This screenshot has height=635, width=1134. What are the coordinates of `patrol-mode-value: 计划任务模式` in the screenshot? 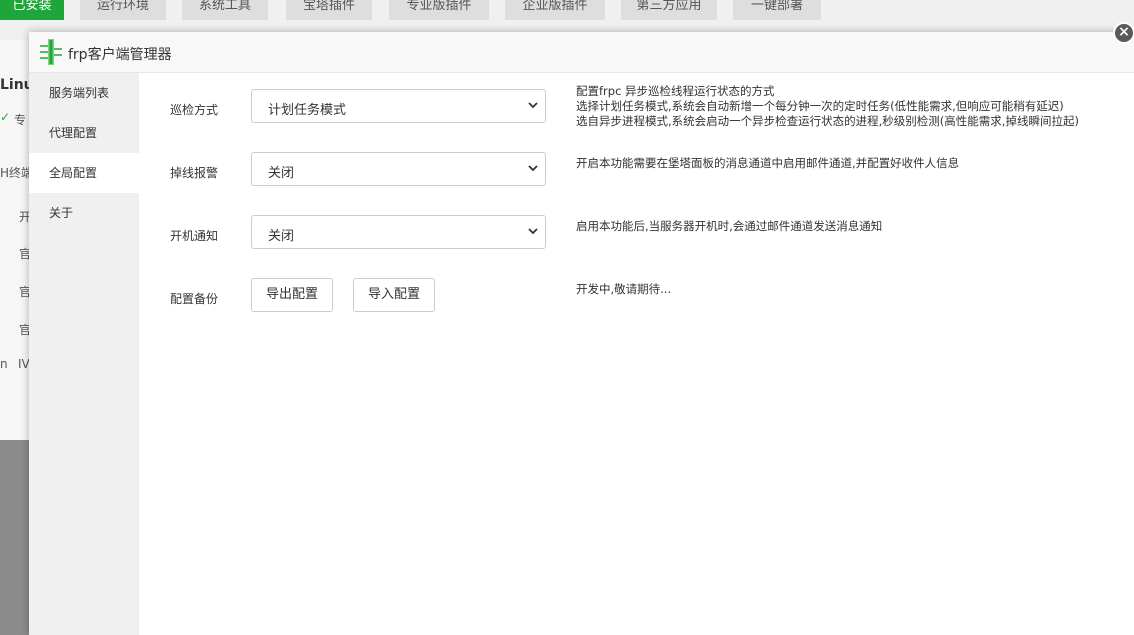 It's located at (307, 110).